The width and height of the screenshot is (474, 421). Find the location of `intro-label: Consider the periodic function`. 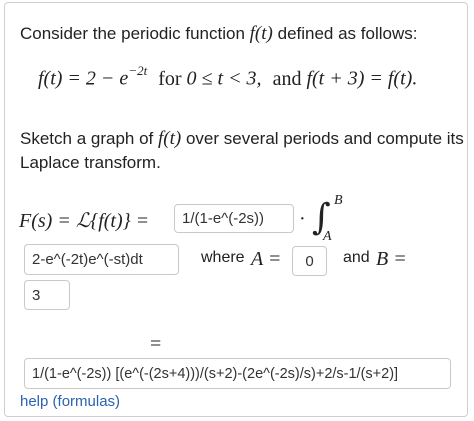

intro-label: Consider the periodic function is located at coordinates (132, 33).